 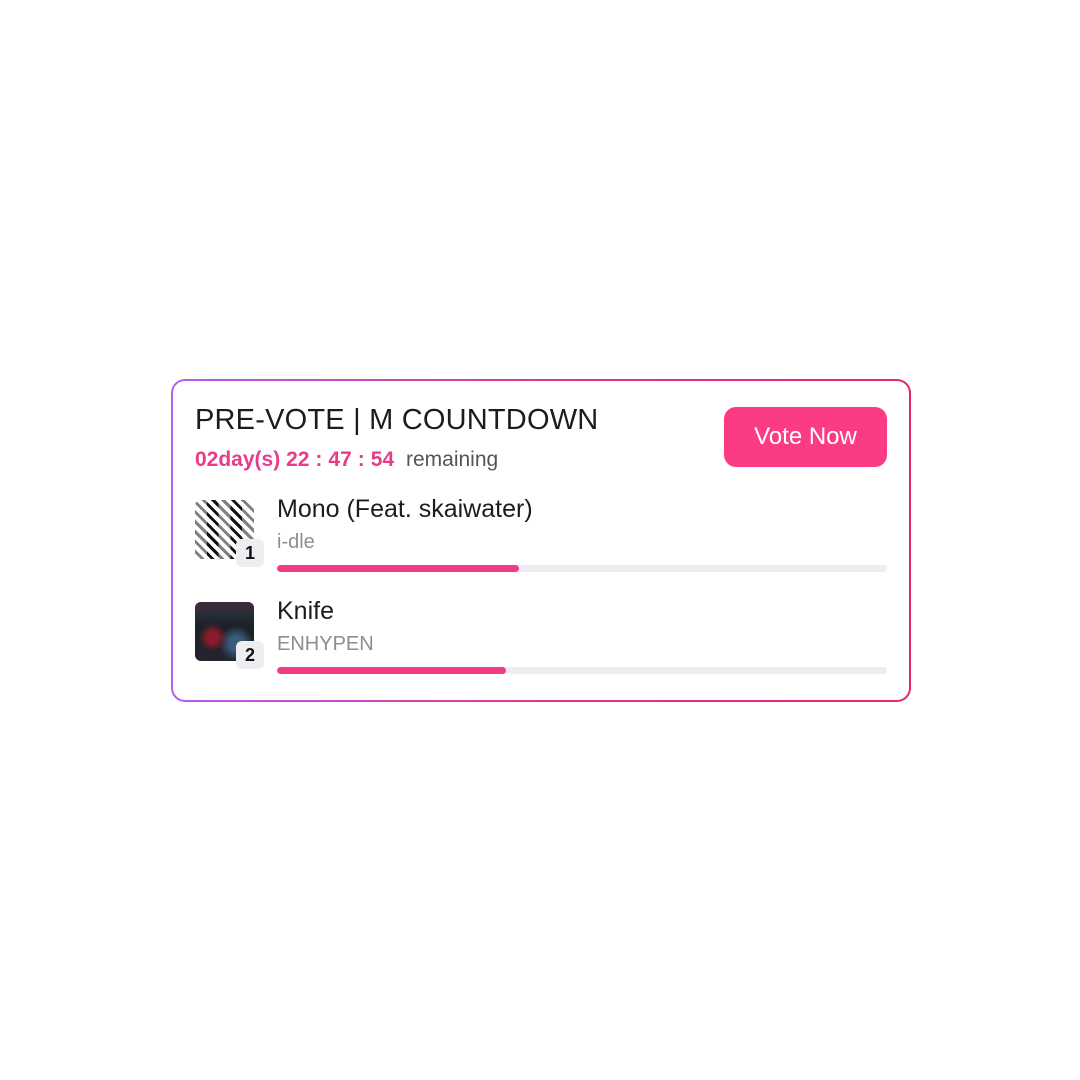 I want to click on vote-now-button: Vote Now, so click(x=805, y=437).